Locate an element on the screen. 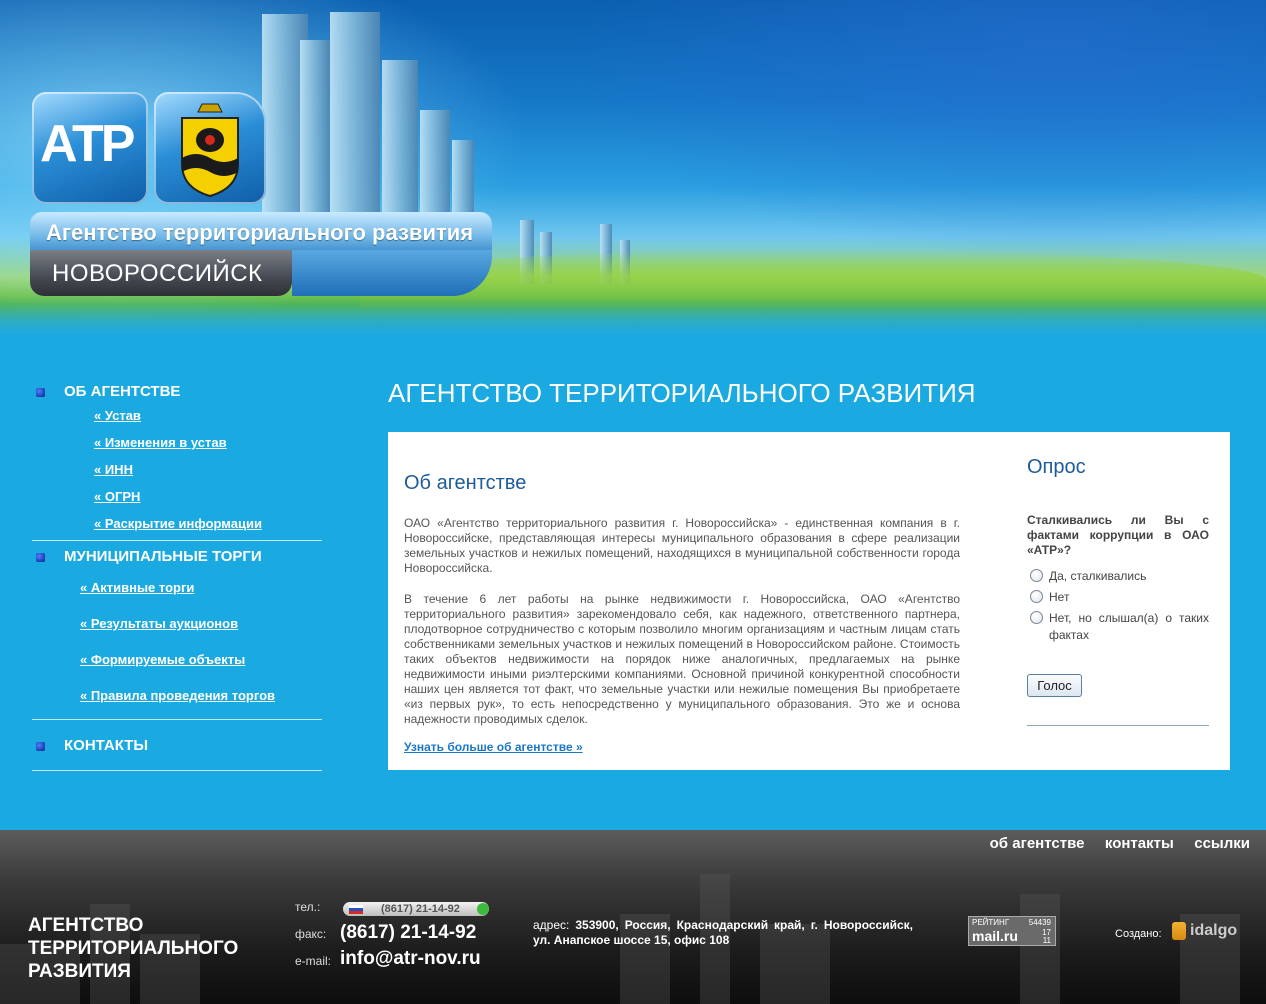 The image size is (1266, 1004). nav-section-about: ОБ АГЕНТСТВЕ is located at coordinates (178, 392).